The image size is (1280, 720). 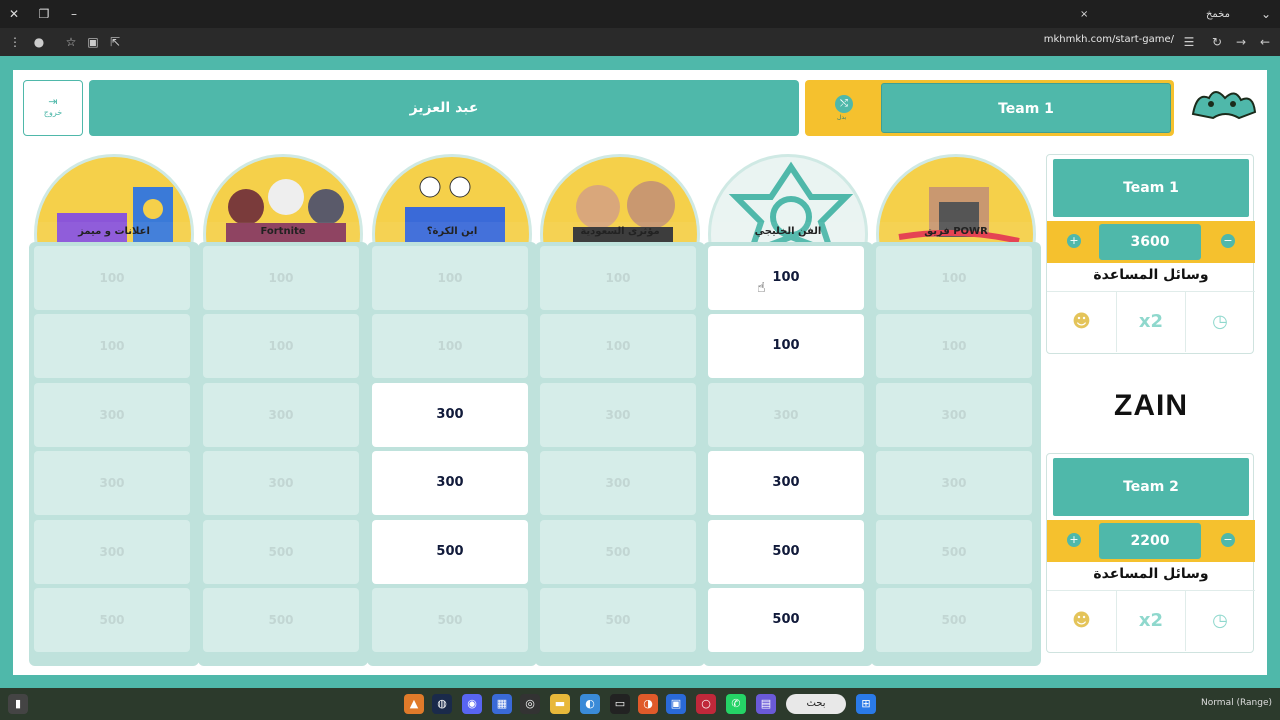 What do you see at coordinates (620, 704) in the screenshot?
I see `terminal-icon: ▭` at bounding box center [620, 704].